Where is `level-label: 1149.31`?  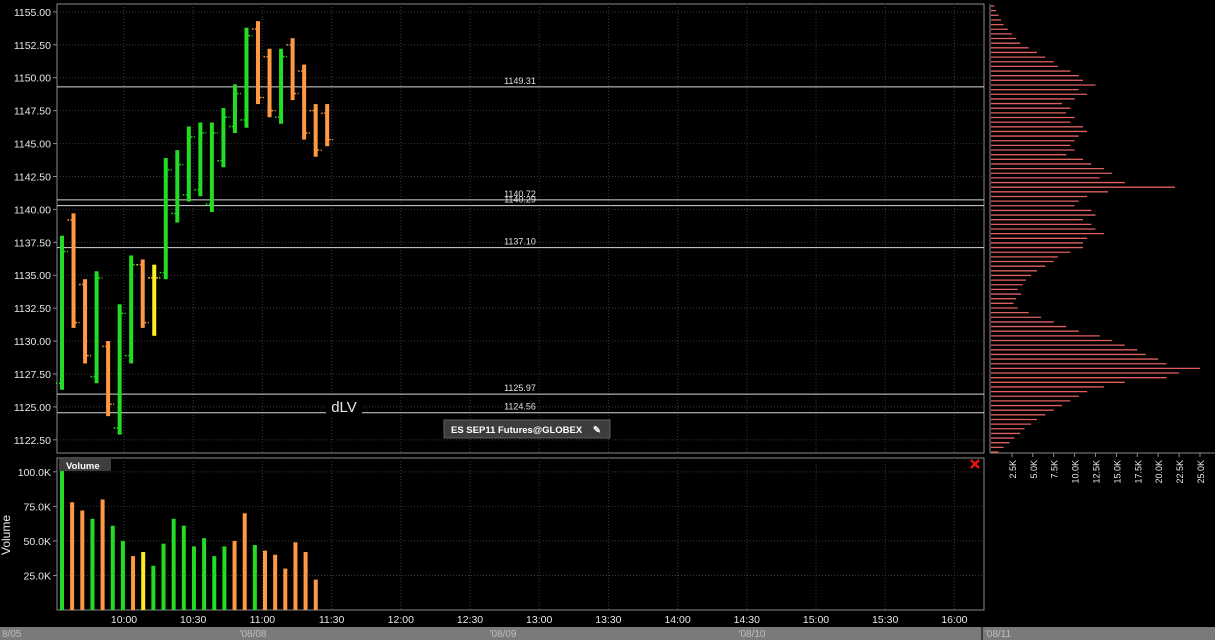 level-label: 1149.31 is located at coordinates (520, 81).